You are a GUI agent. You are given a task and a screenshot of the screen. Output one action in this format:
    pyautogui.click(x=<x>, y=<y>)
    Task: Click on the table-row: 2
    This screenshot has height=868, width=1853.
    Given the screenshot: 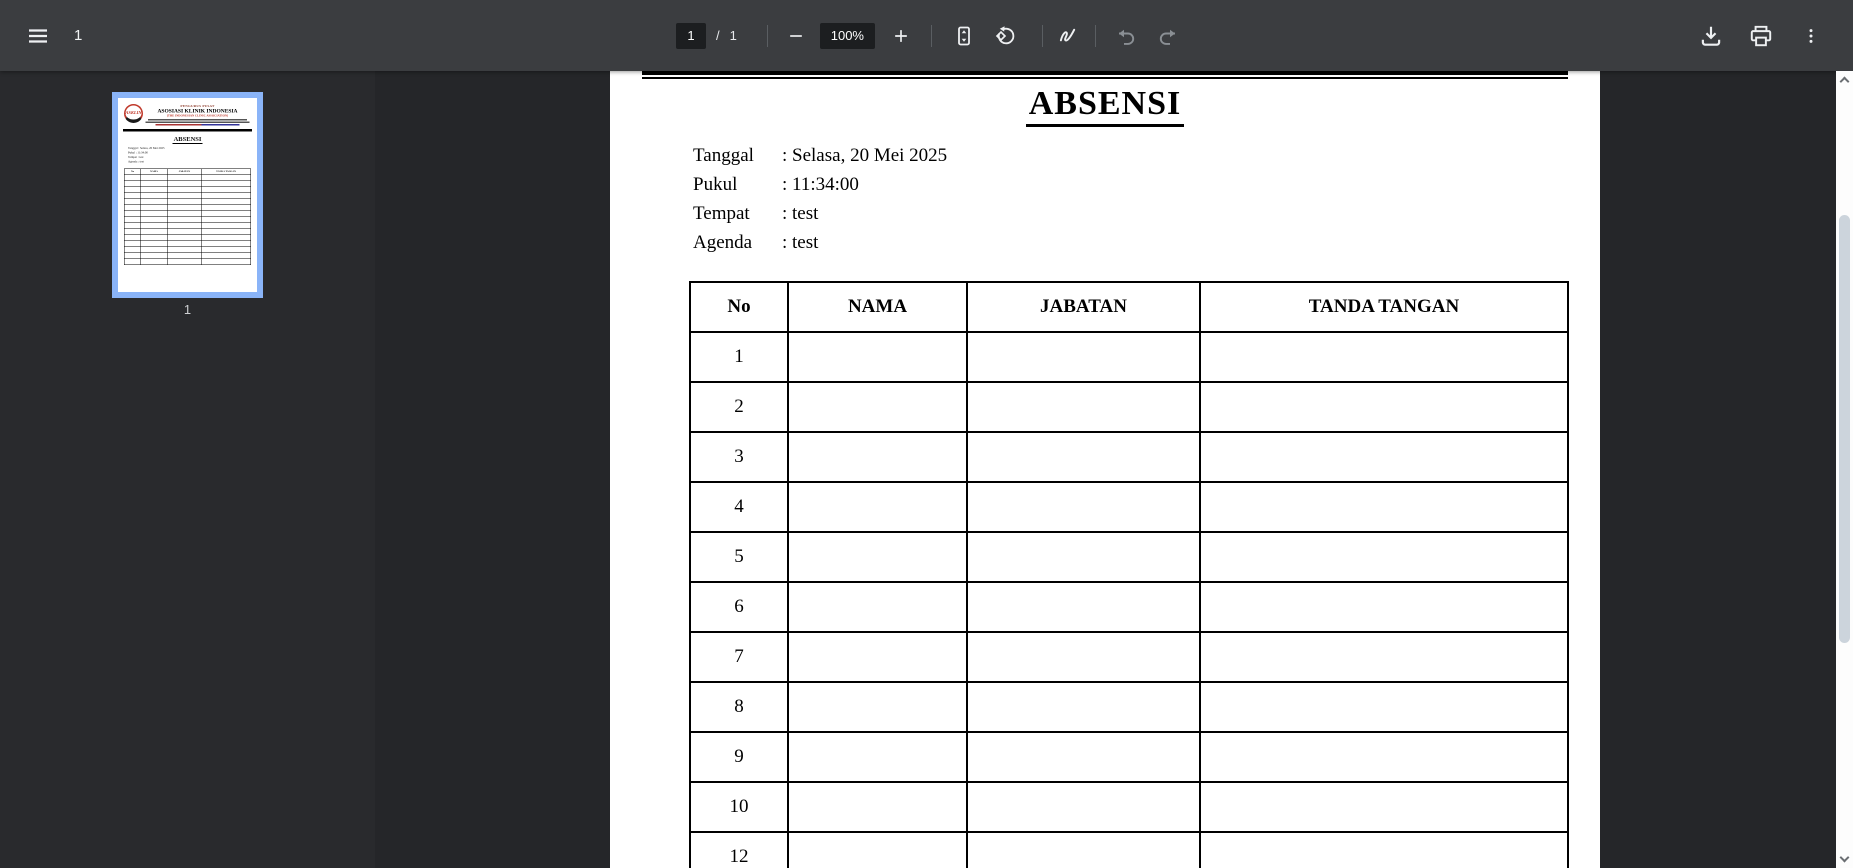 What is the action you would take?
    pyautogui.click(x=1129, y=407)
    